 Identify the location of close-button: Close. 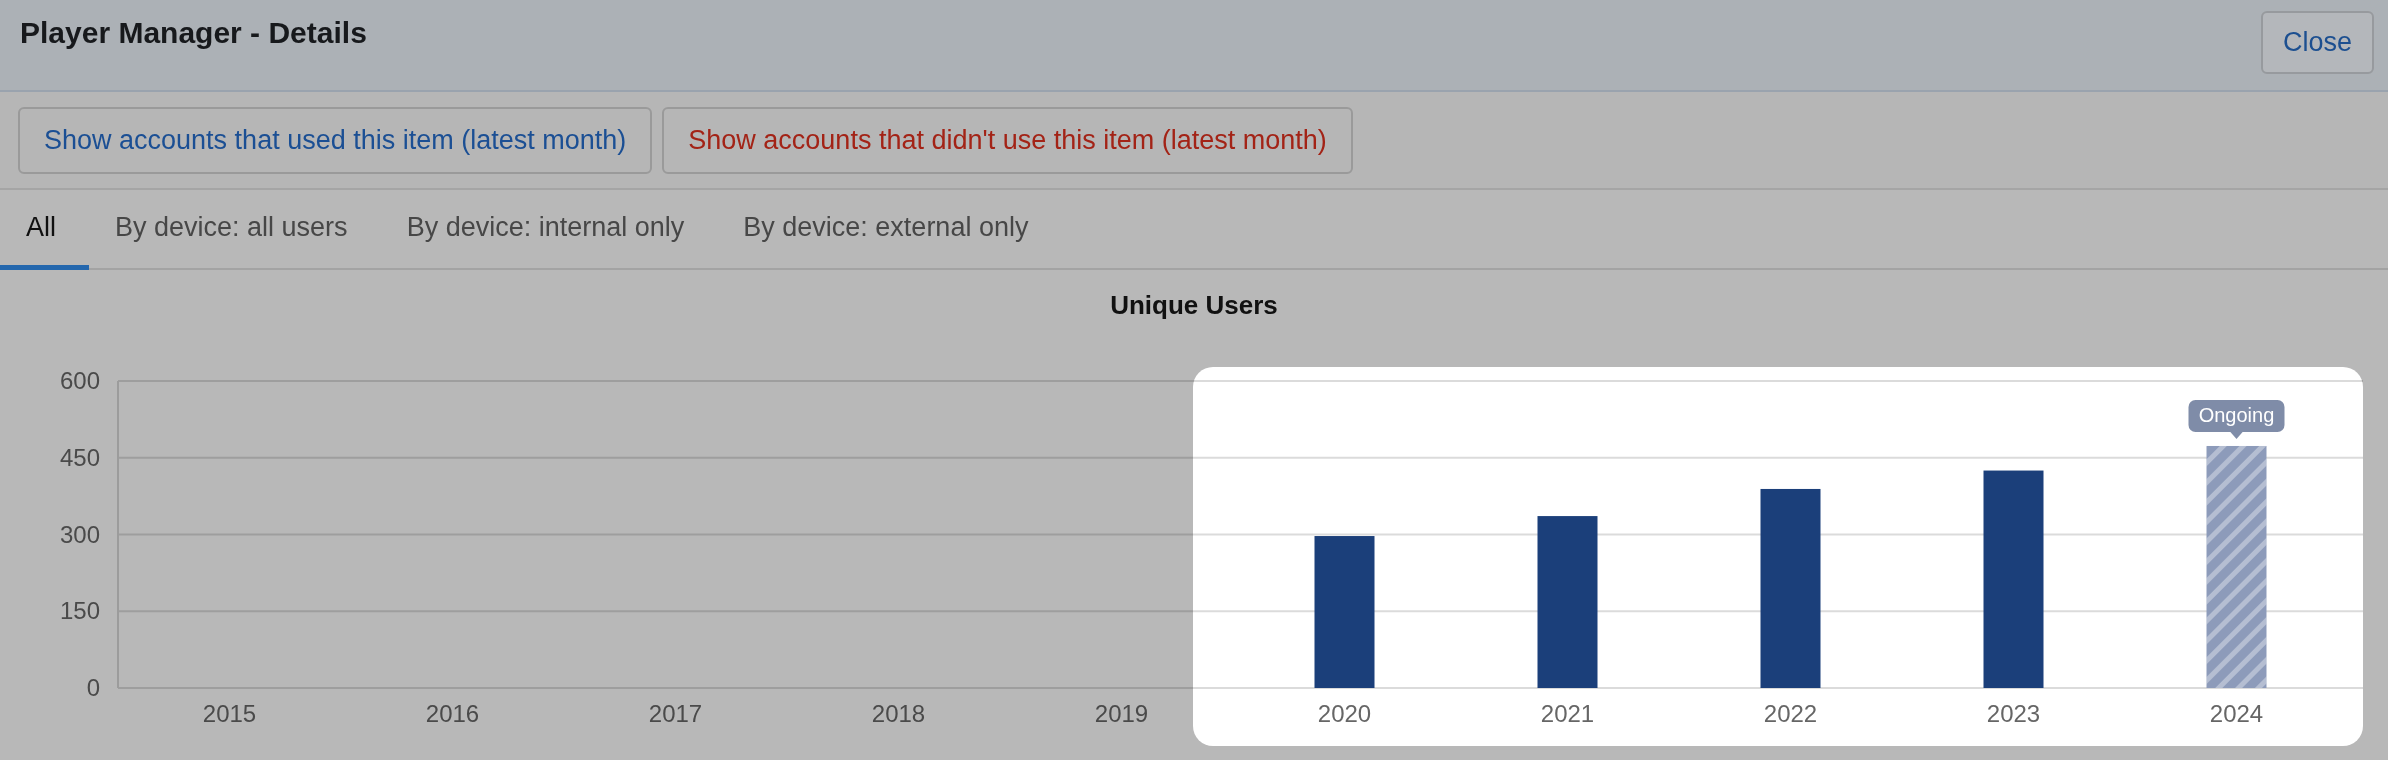
(2317, 42).